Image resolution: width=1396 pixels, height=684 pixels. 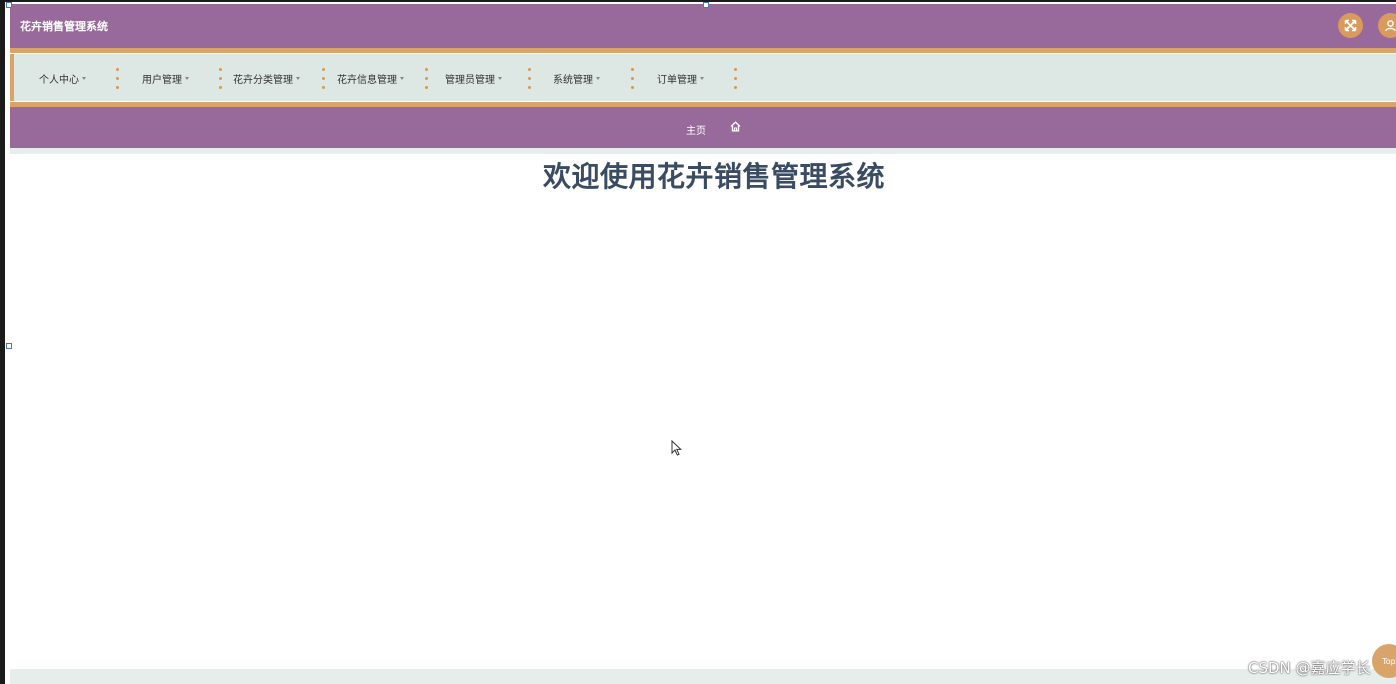 I want to click on nav-item-label: 花卉分类管理, so click(x=263, y=80).